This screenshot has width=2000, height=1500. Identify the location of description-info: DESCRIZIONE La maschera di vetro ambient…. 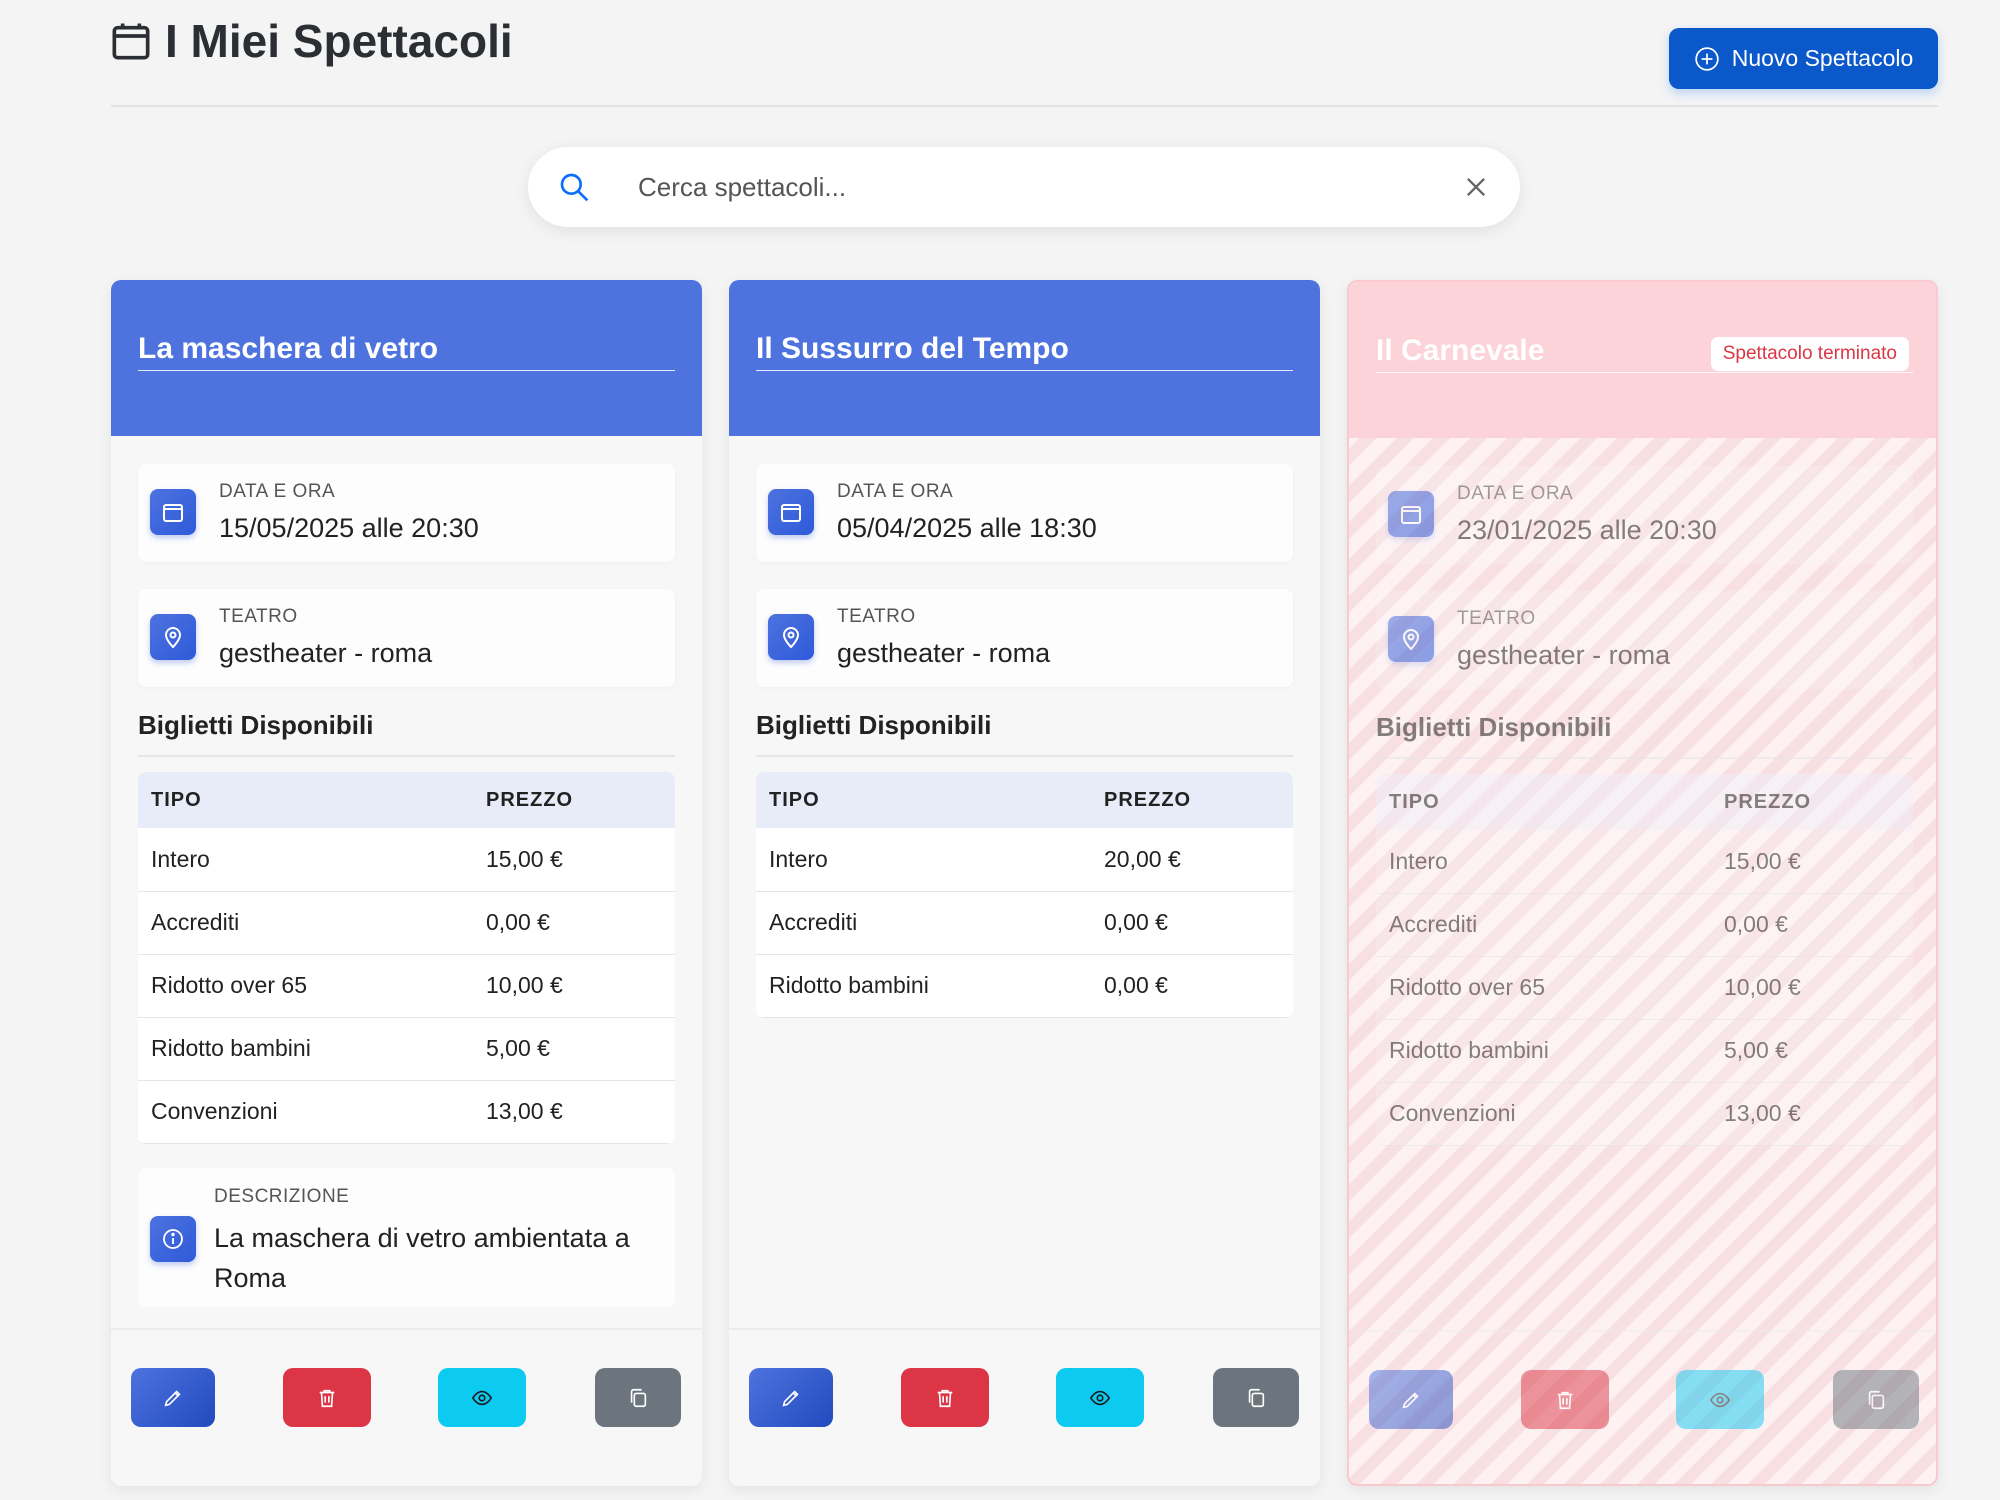
(406, 1237).